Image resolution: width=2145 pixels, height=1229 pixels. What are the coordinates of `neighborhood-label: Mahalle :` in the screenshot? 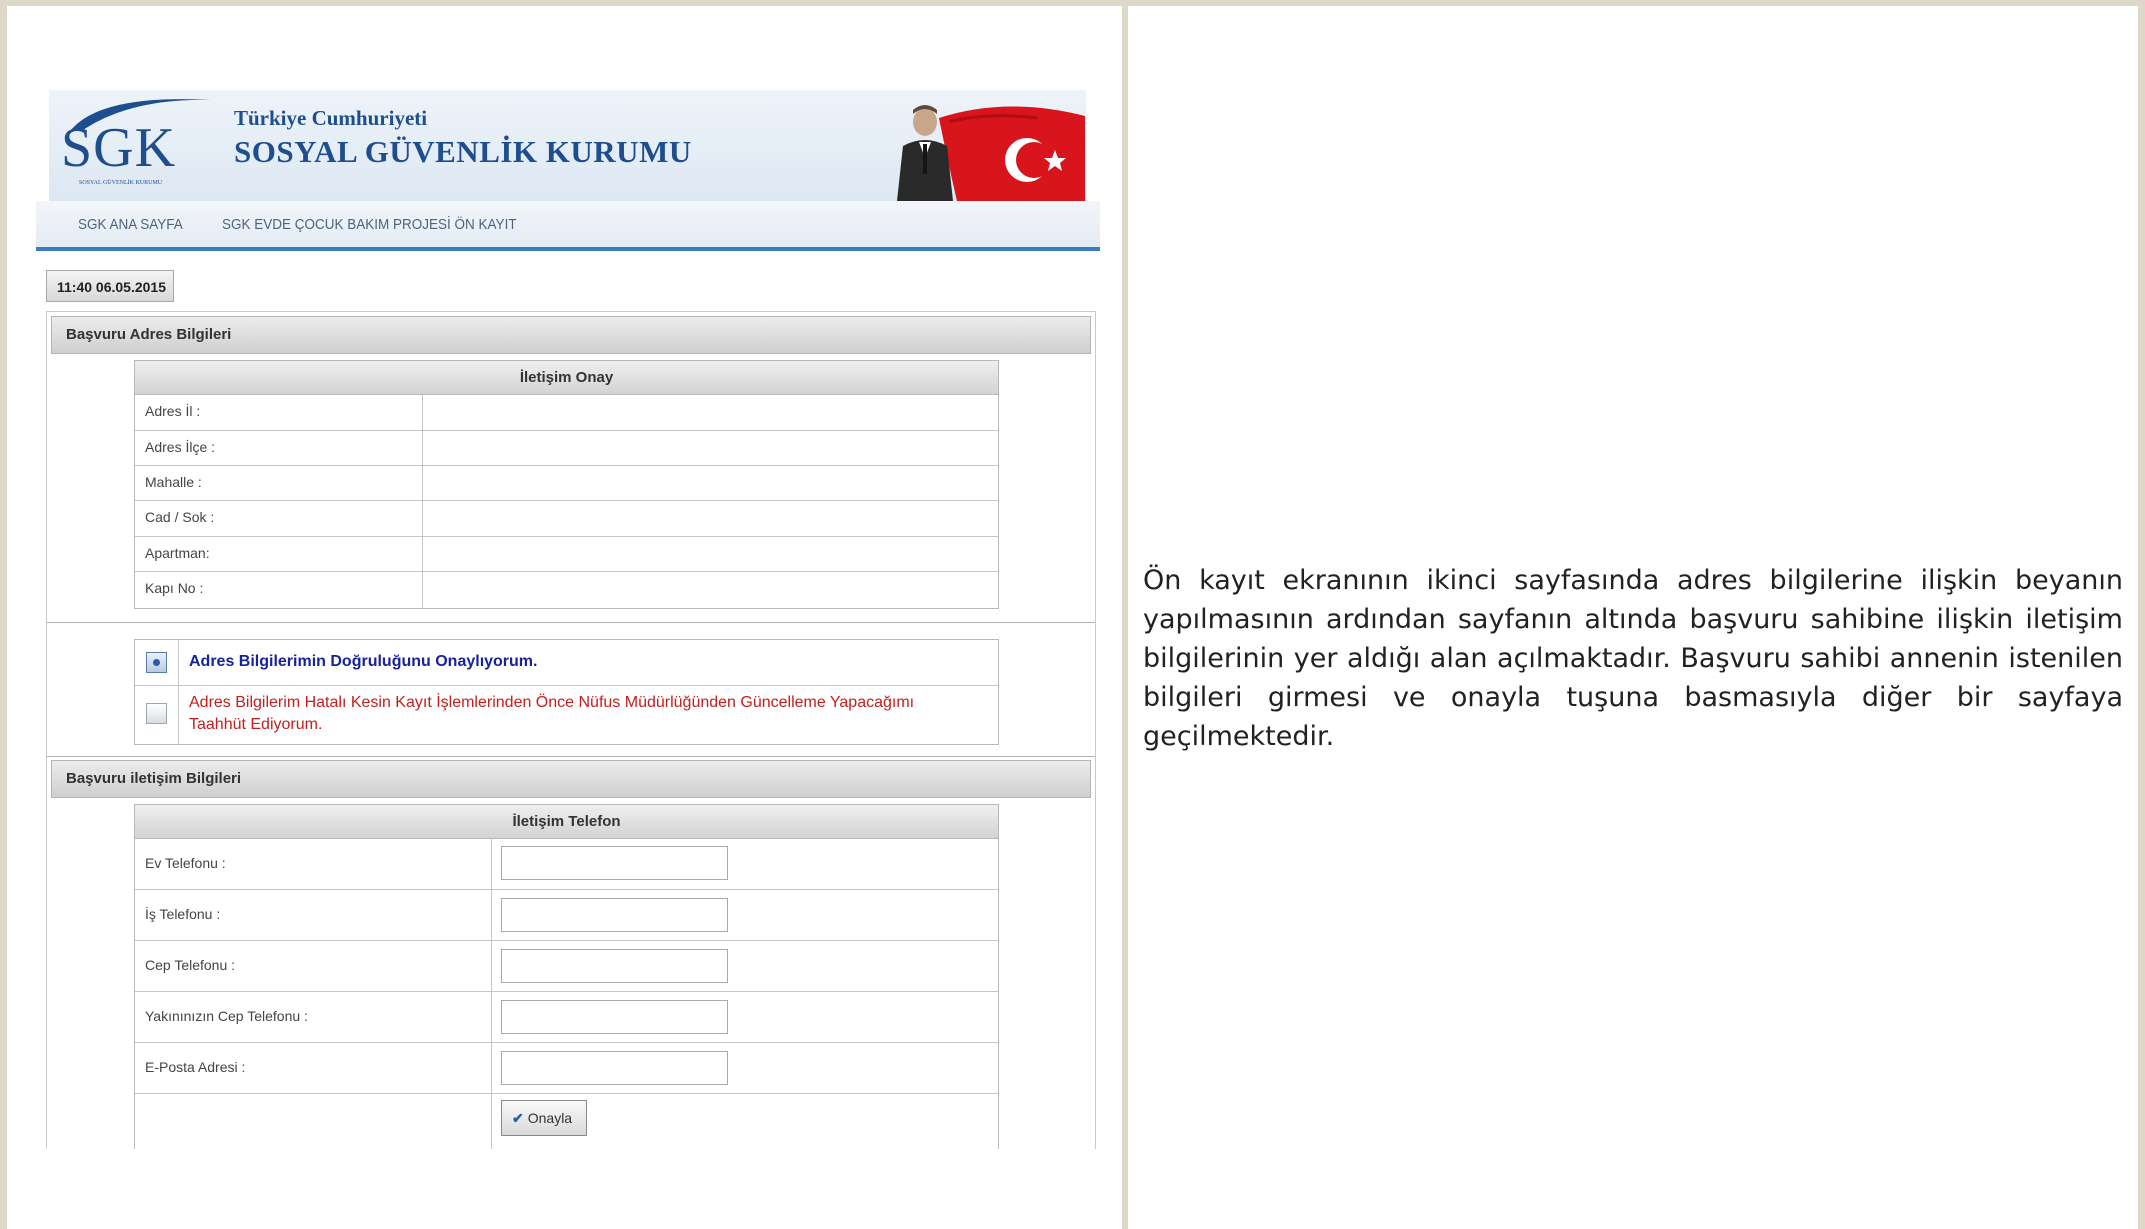 It's located at (173, 482).